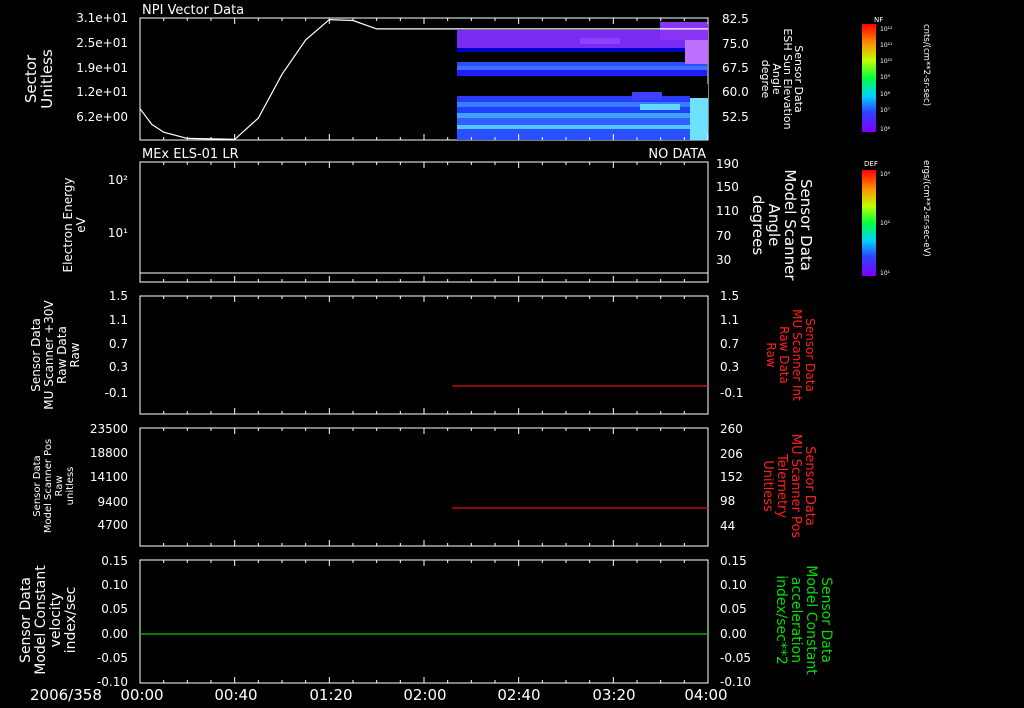  Describe the element at coordinates (735, 92) in the screenshot. I see `y2-tick-label: 60.0` at that location.